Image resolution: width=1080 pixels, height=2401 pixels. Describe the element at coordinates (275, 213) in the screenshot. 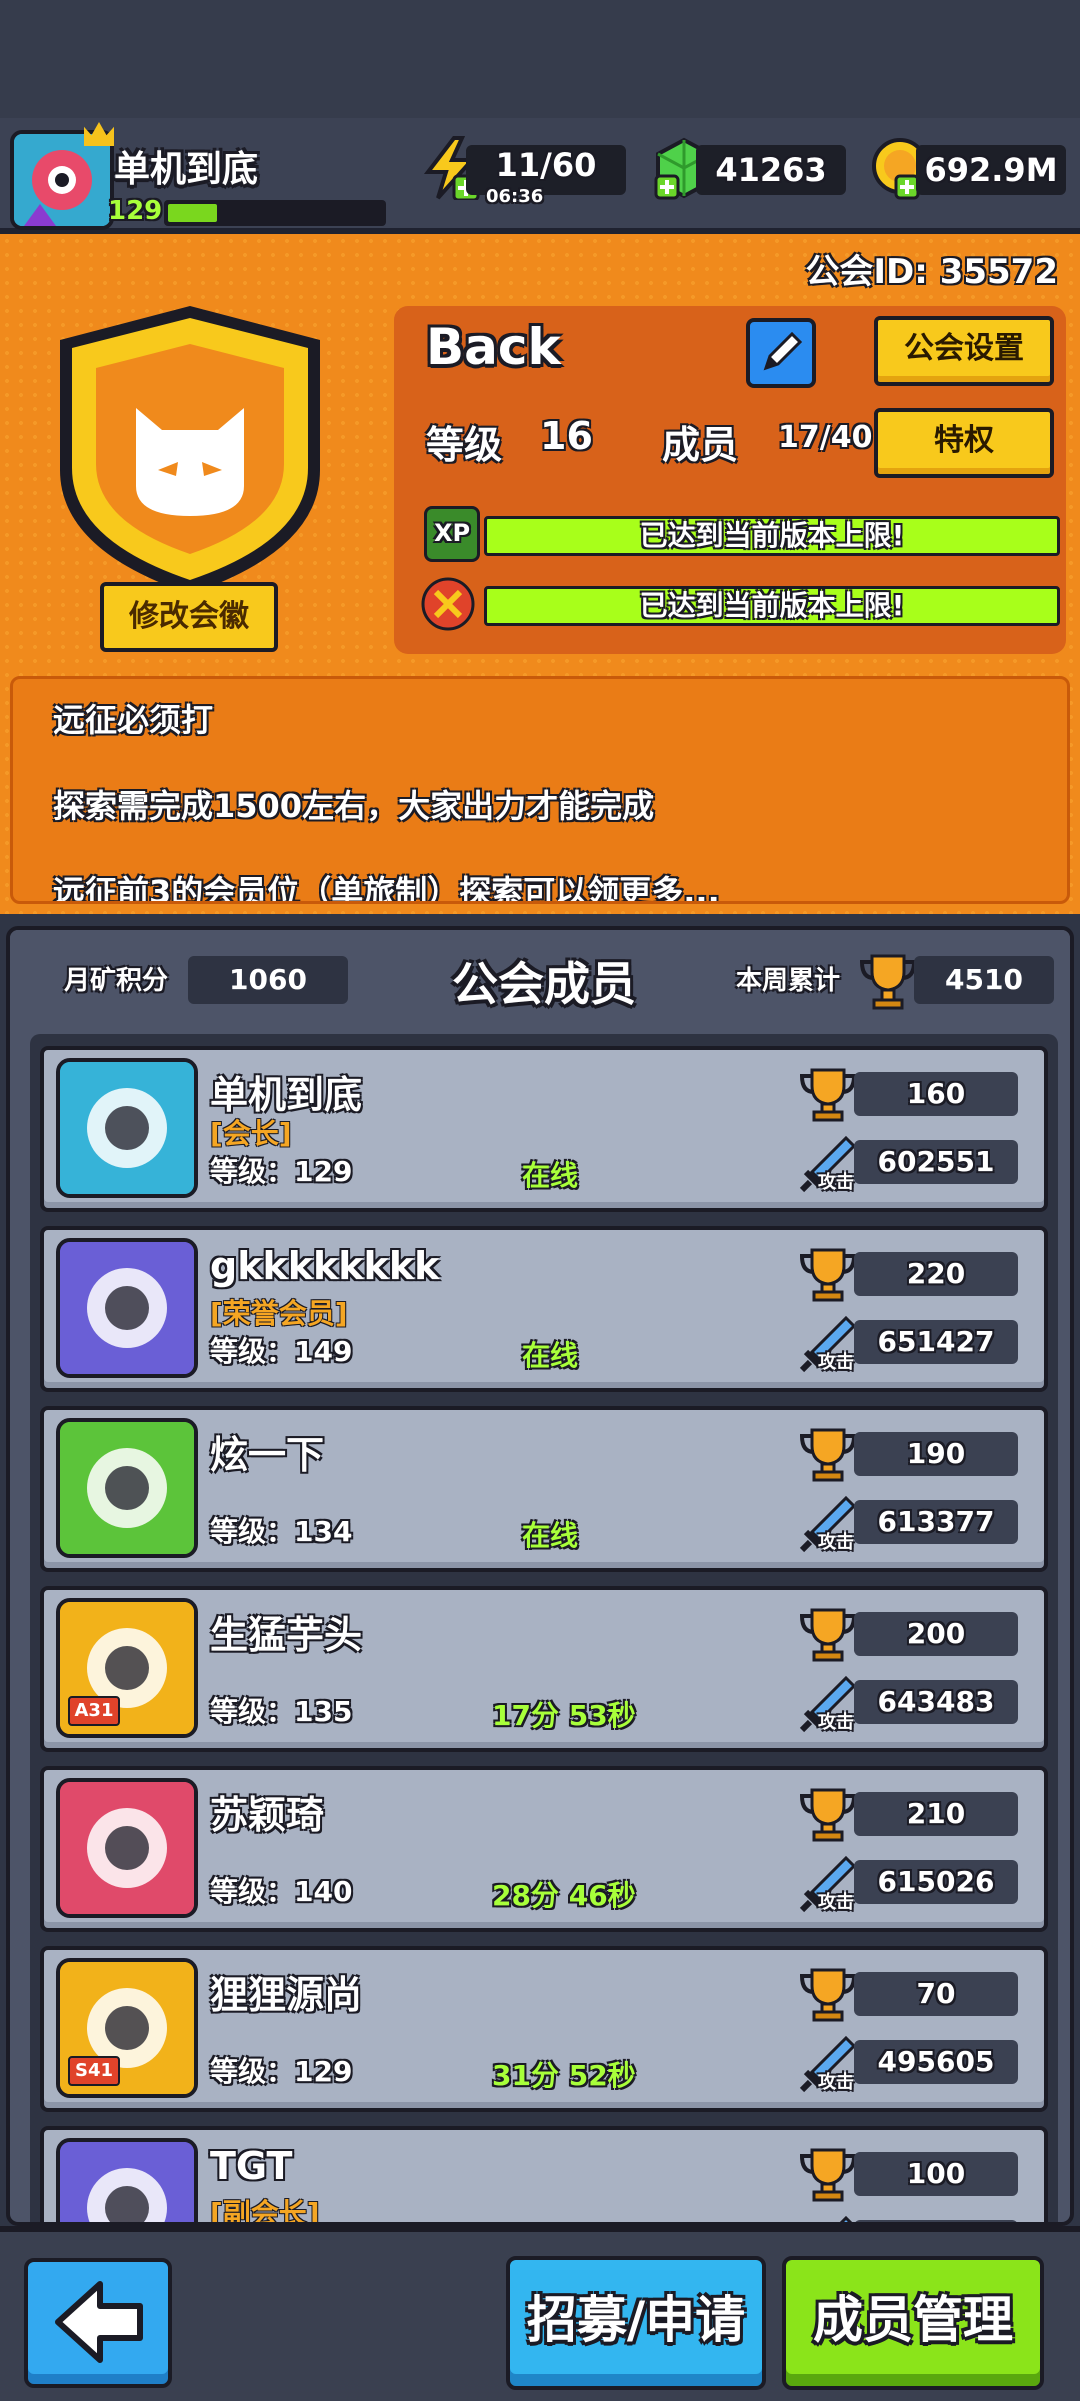

I see `player-xp-bar` at that location.